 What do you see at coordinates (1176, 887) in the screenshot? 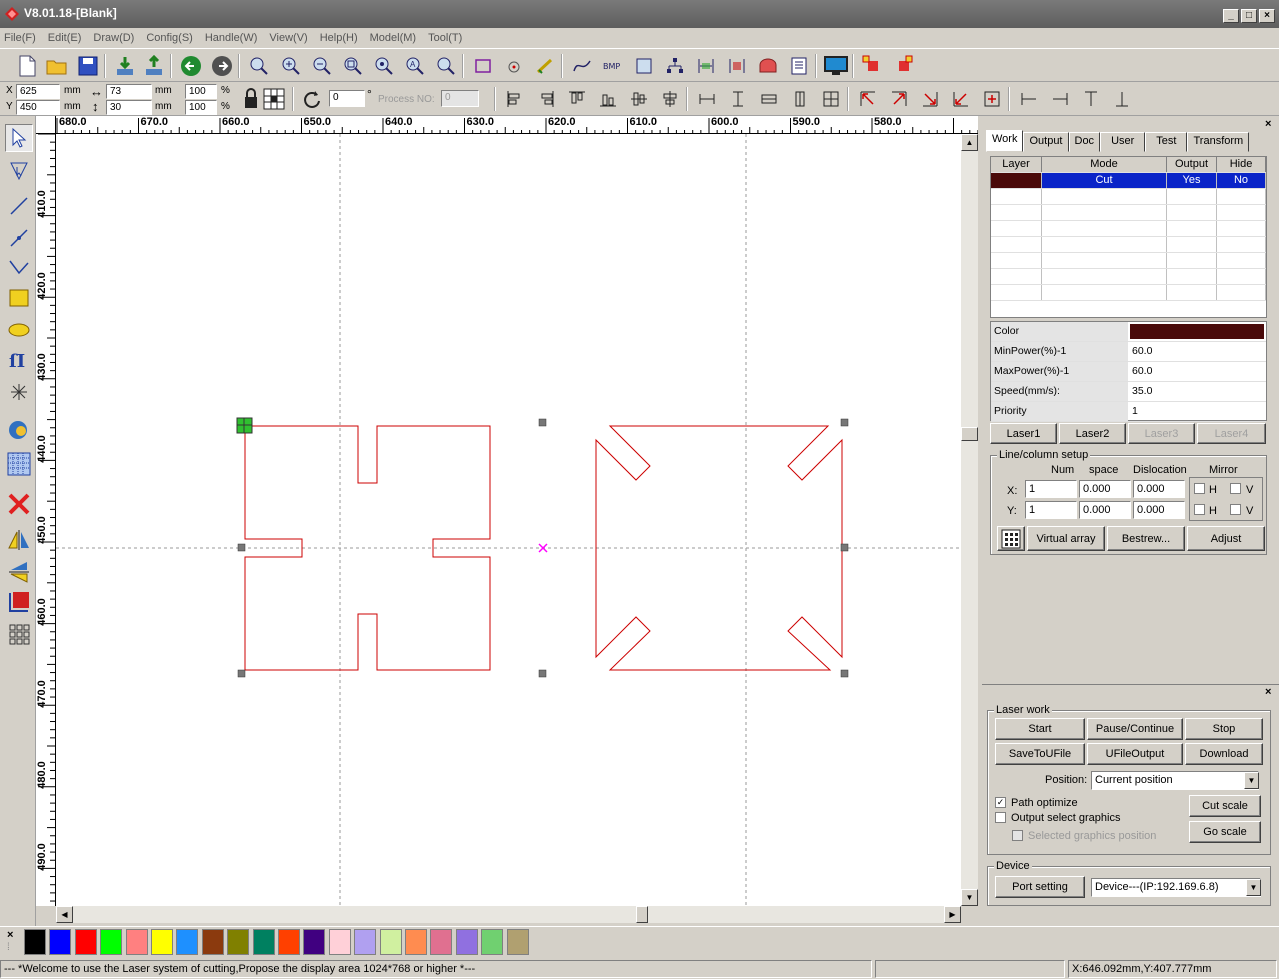
I see `device-select: Device---(IP:192.169.6.8)` at bounding box center [1176, 887].